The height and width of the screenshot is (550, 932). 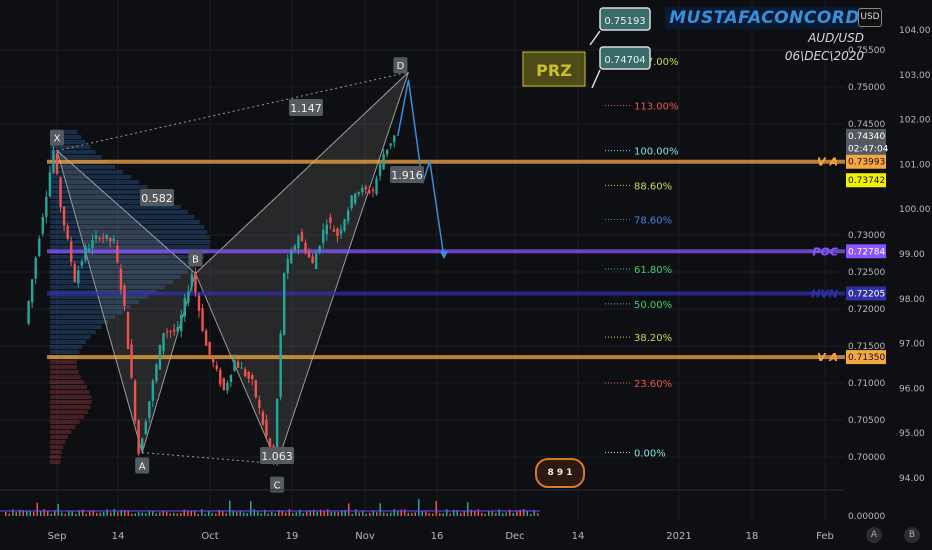 I want to click on price-marker: 0.72205, so click(x=866, y=294).